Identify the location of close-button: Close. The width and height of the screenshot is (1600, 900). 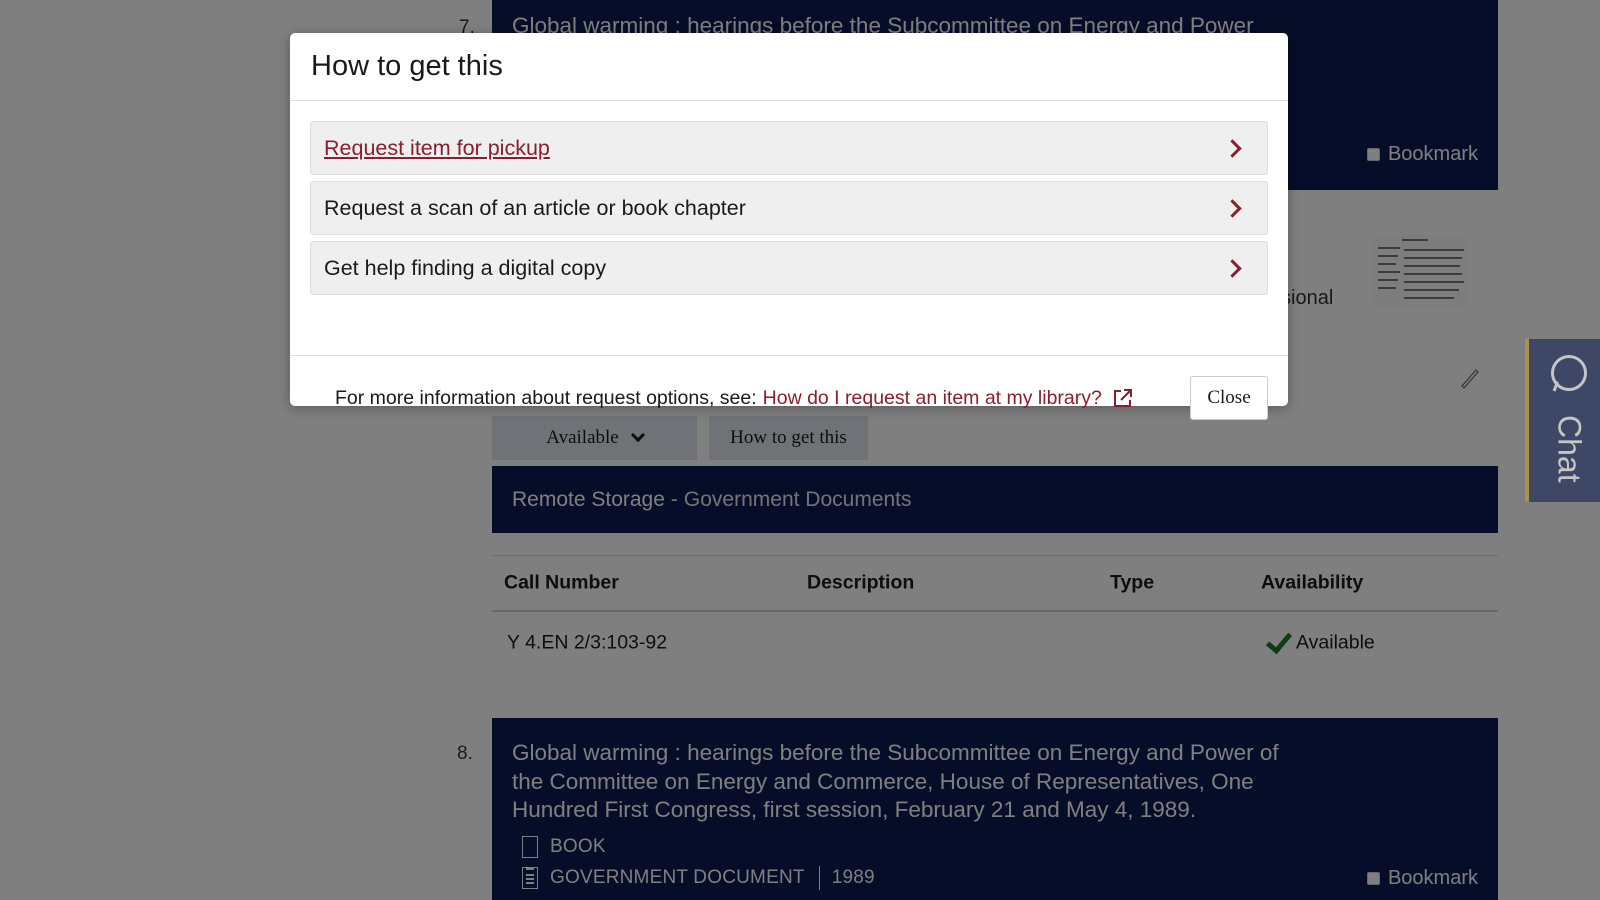
(1229, 398).